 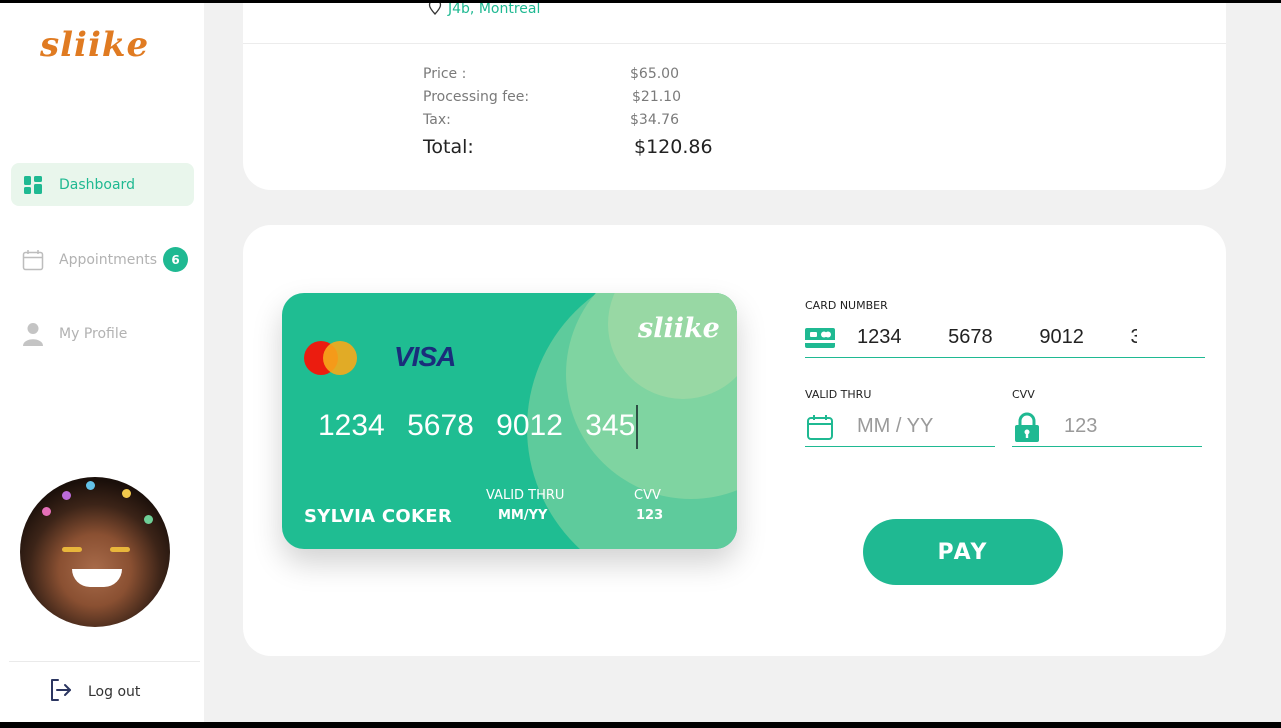 I want to click on card-number-display: 1234 5678 9012 345, so click(x=478, y=427).